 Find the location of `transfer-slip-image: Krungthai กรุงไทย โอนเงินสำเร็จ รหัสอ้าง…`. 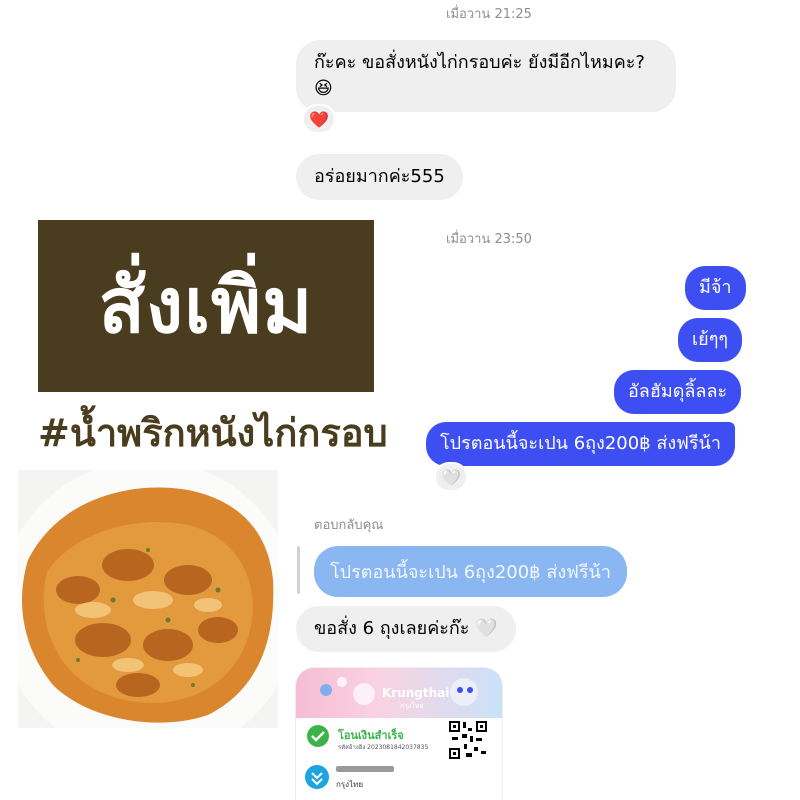

transfer-slip-image: Krungthai กรุงไทย โอนเงินสำเร็จ รหัสอ้าง… is located at coordinates (399, 734).